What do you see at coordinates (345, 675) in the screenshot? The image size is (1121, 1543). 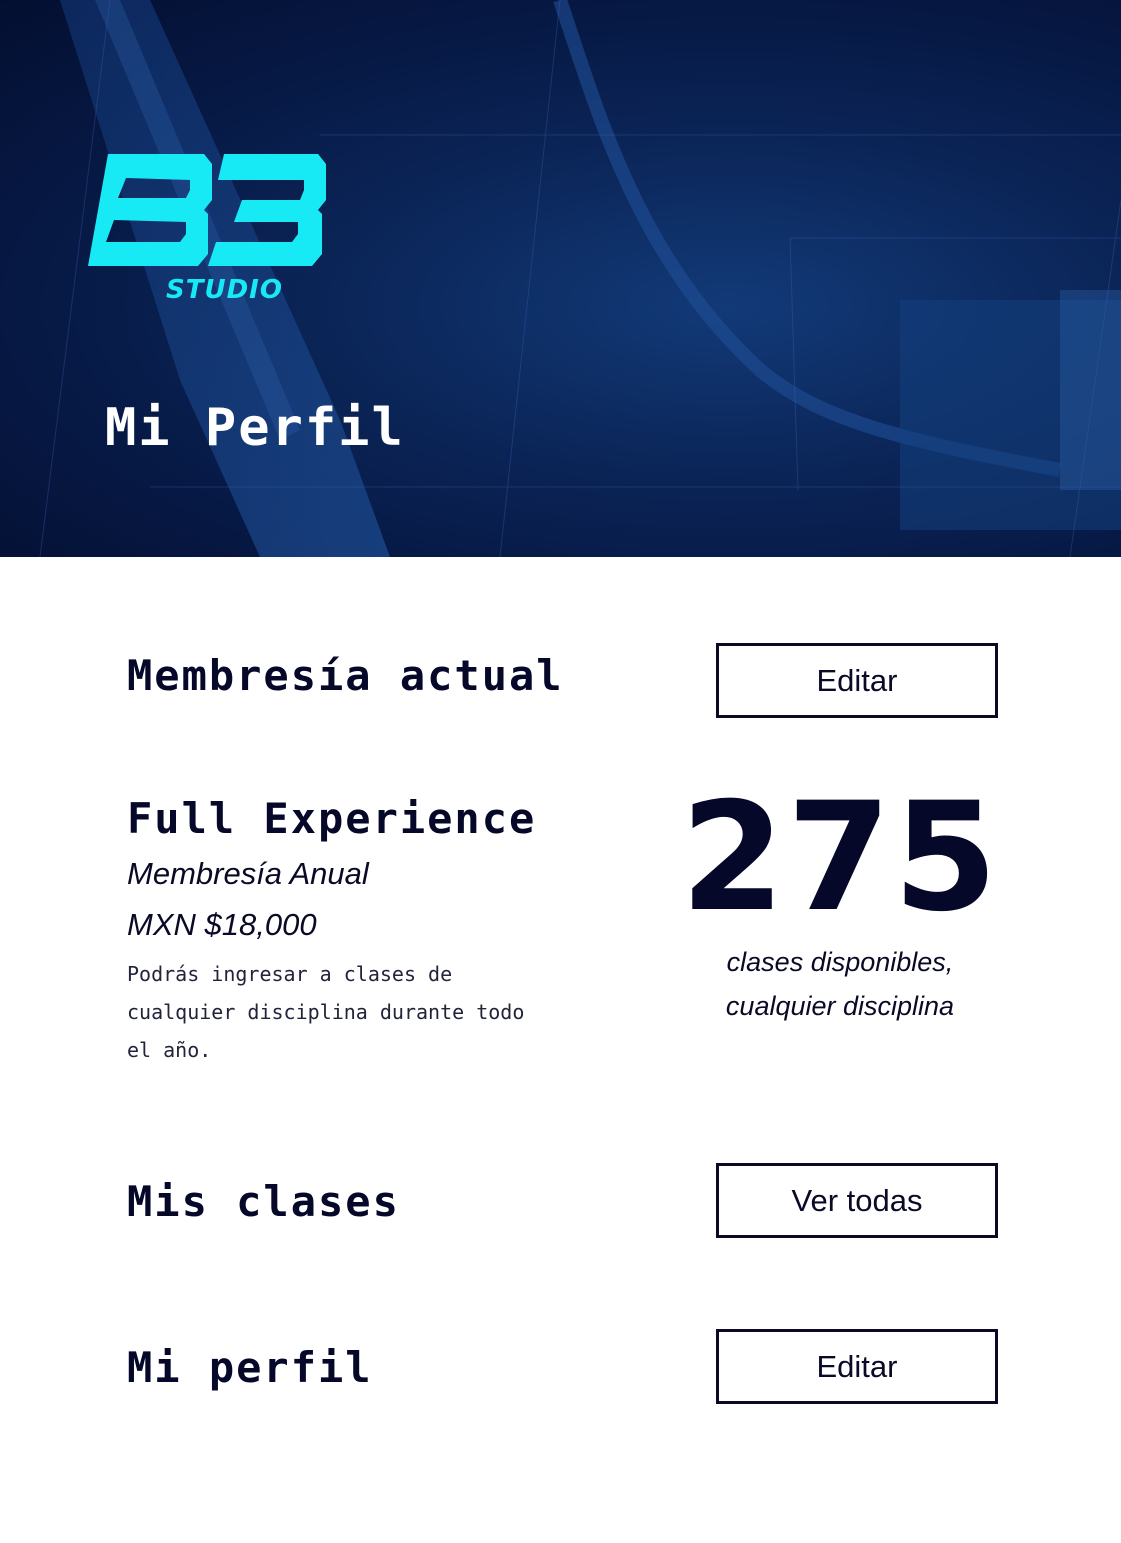 I see `membership-section-title: Membresía actual` at bounding box center [345, 675].